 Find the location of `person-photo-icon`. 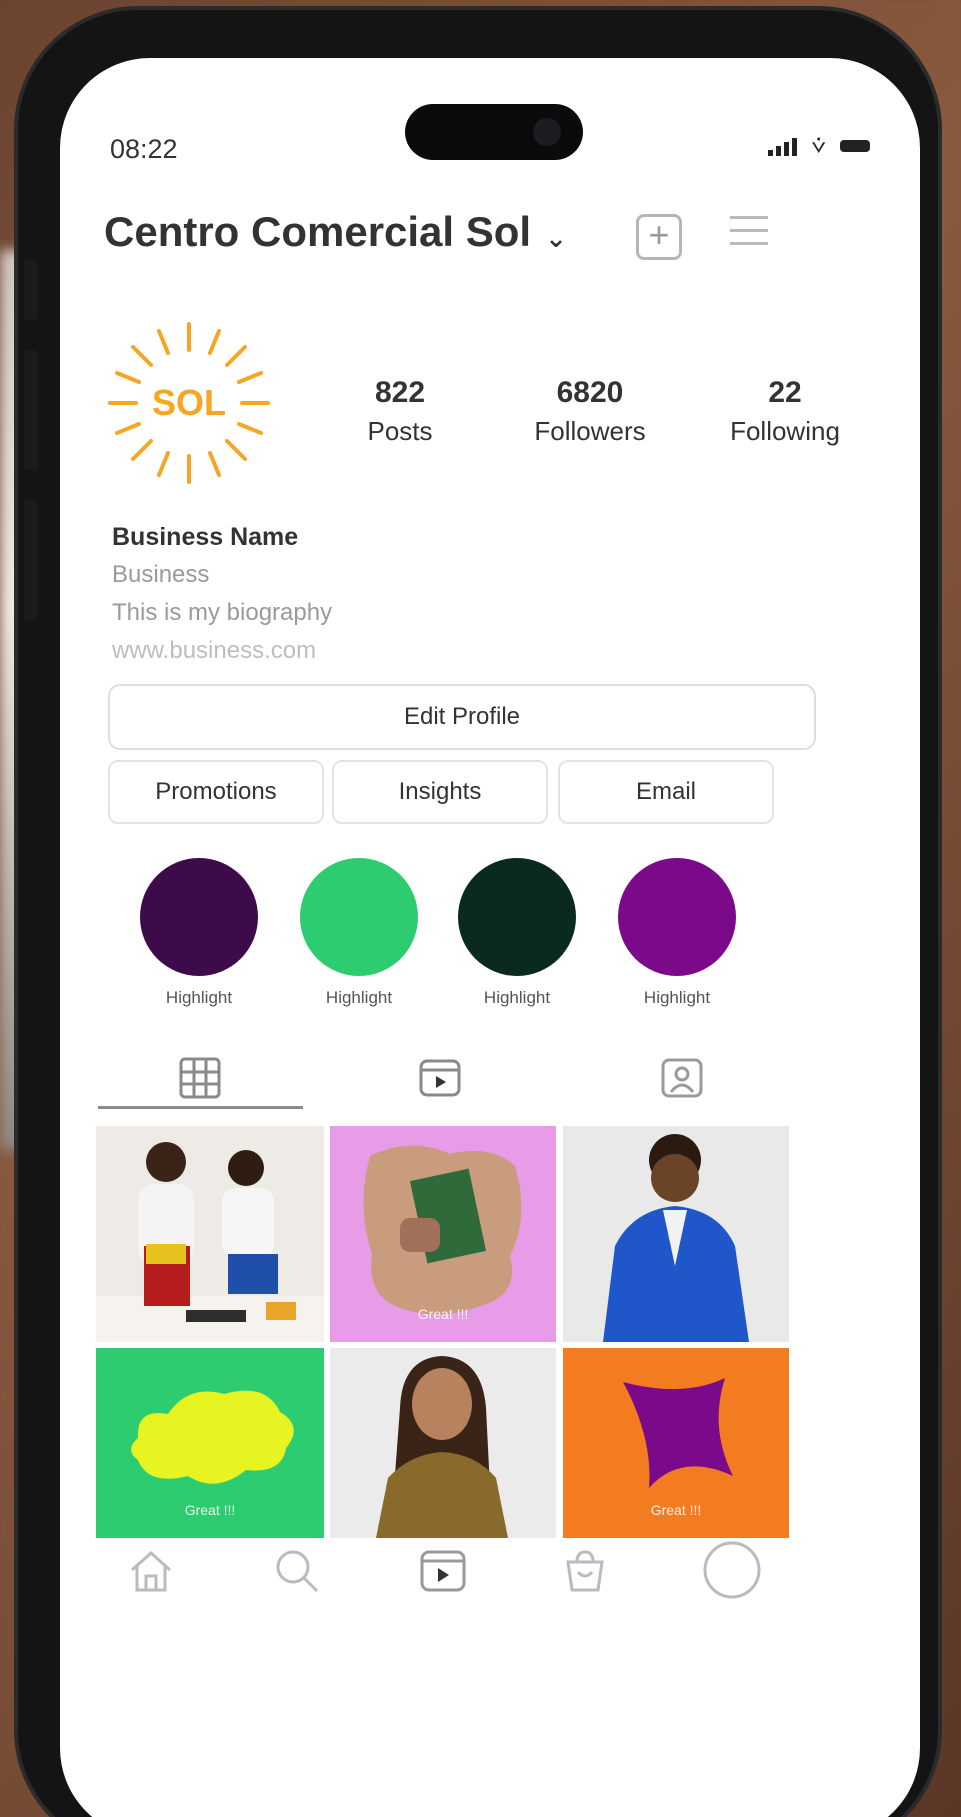

person-photo-icon is located at coordinates (676, 1234).